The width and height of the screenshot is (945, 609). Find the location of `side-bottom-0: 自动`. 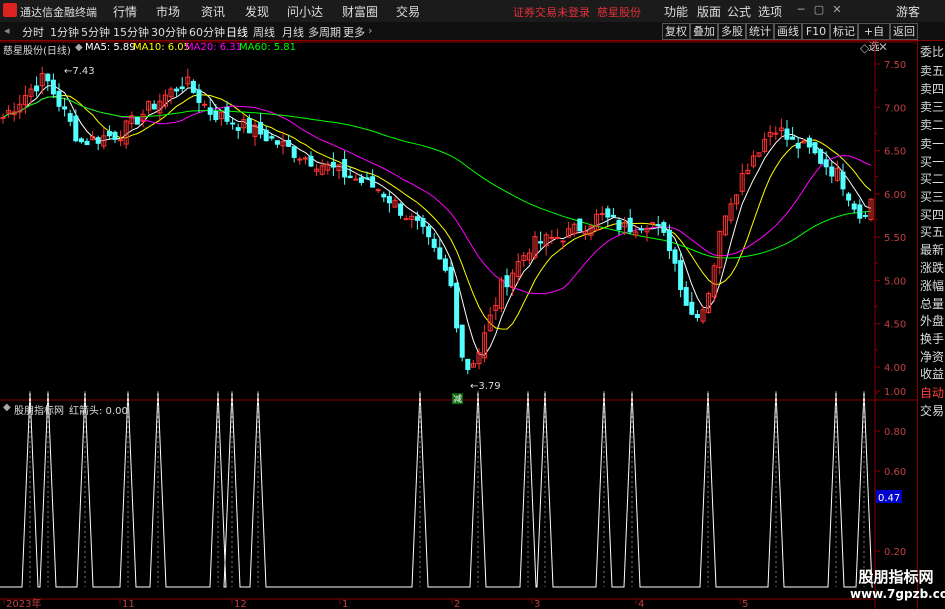

side-bottom-0: 自动 is located at coordinates (932, 393).